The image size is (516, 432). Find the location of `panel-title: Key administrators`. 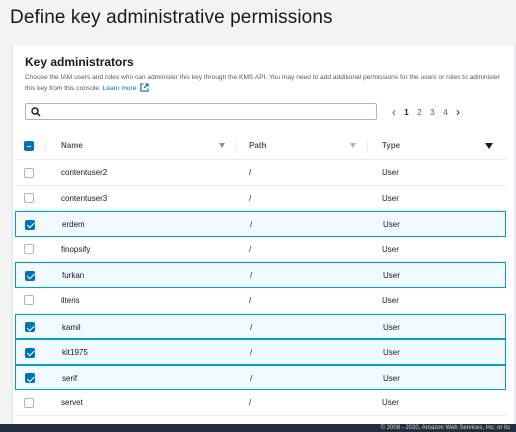

panel-title: Key administrators is located at coordinates (79, 62).